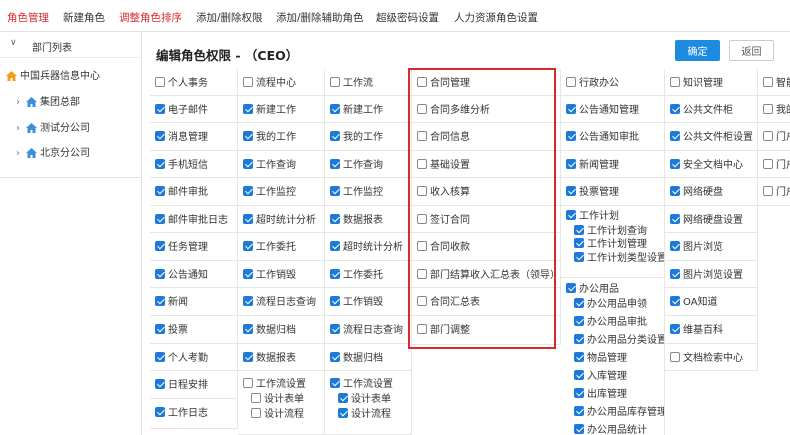 The image size is (790, 435). Describe the element at coordinates (181, 165) in the screenshot. I see `permission-item: 手机短信` at that location.